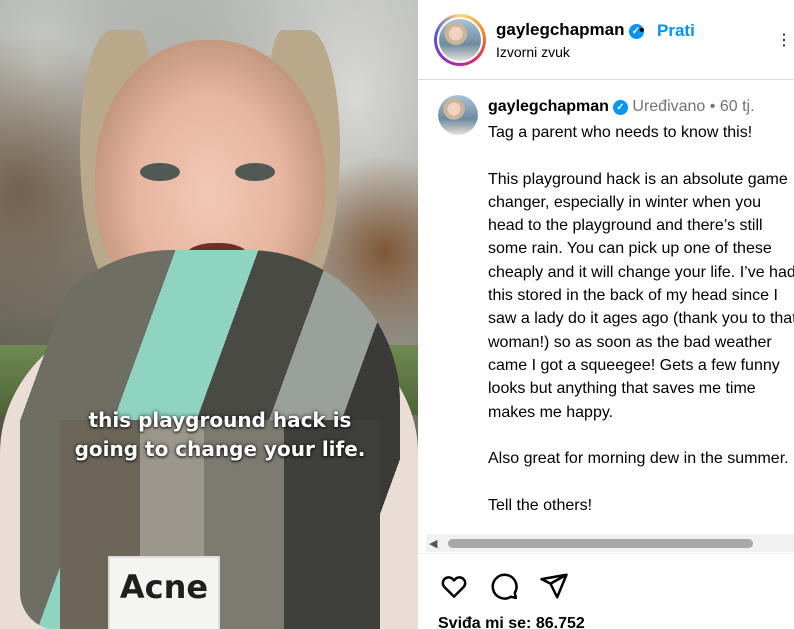  Describe the element at coordinates (220, 449) in the screenshot. I see `video-caption-line-2: going to change your life.` at that location.